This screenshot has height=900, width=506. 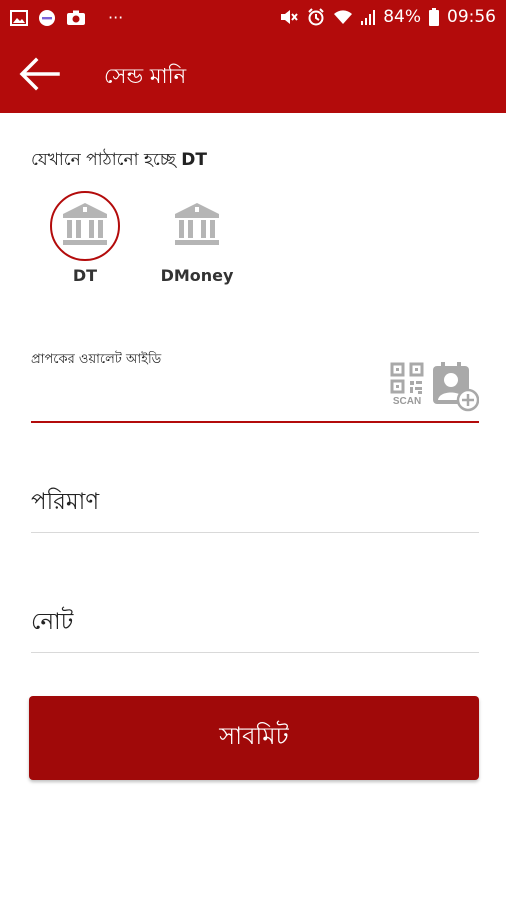 What do you see at coordinates (368, 17) in the screenshot?
I see `signal-icon` at bounding box center [368, 17].